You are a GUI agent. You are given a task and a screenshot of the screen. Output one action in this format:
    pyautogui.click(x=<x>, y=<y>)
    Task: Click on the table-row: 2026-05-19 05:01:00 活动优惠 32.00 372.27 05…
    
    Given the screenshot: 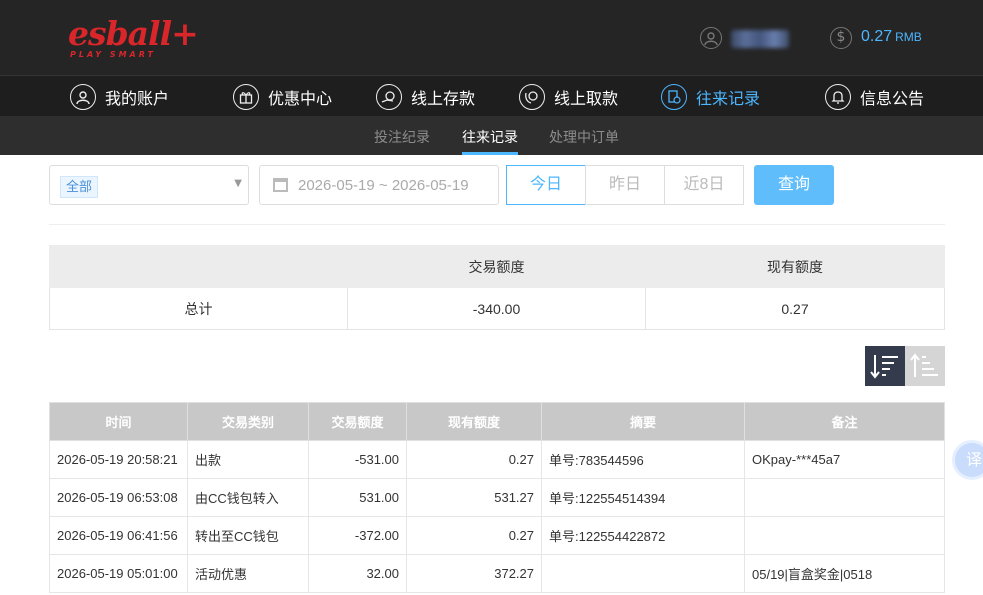 What is the action you would take?
    pyautogui.click(x=497, y=573)
    